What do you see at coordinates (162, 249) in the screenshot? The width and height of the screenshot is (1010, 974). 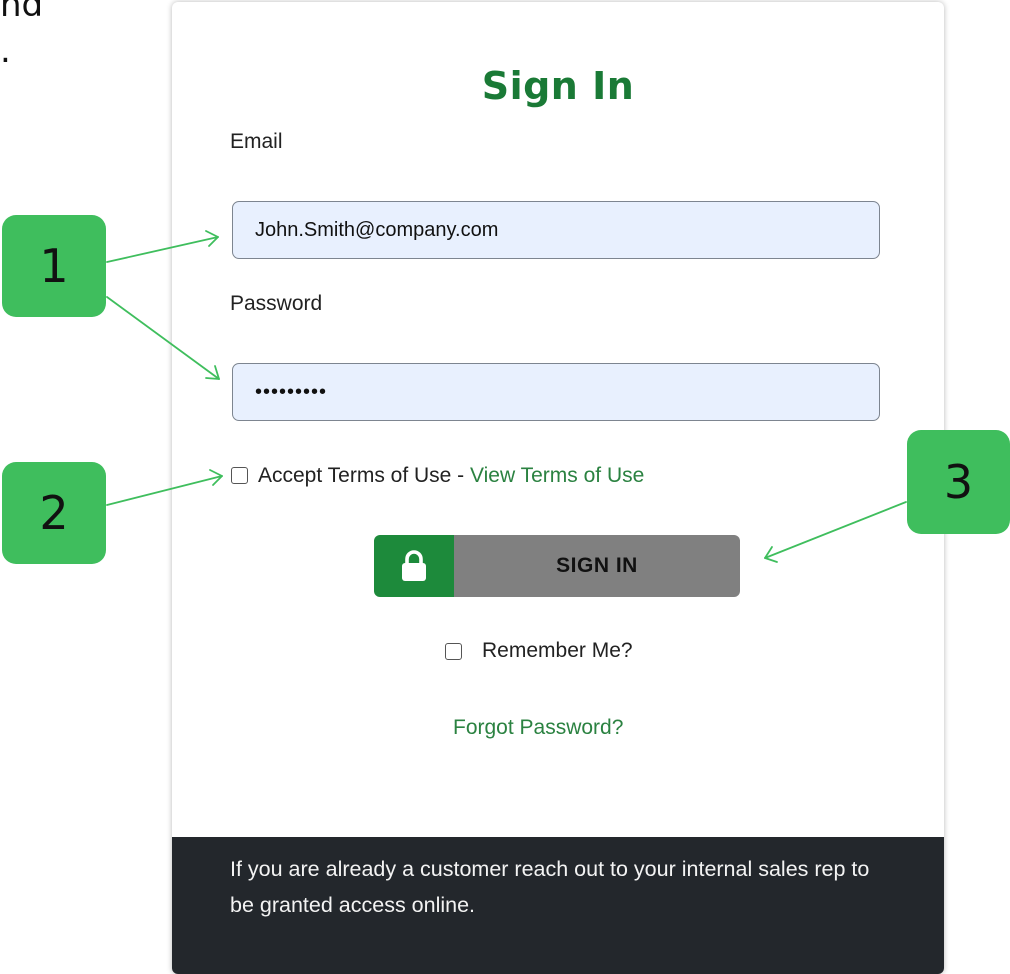 I see `arrow-1-to-email` at bounding box center [162, 249].